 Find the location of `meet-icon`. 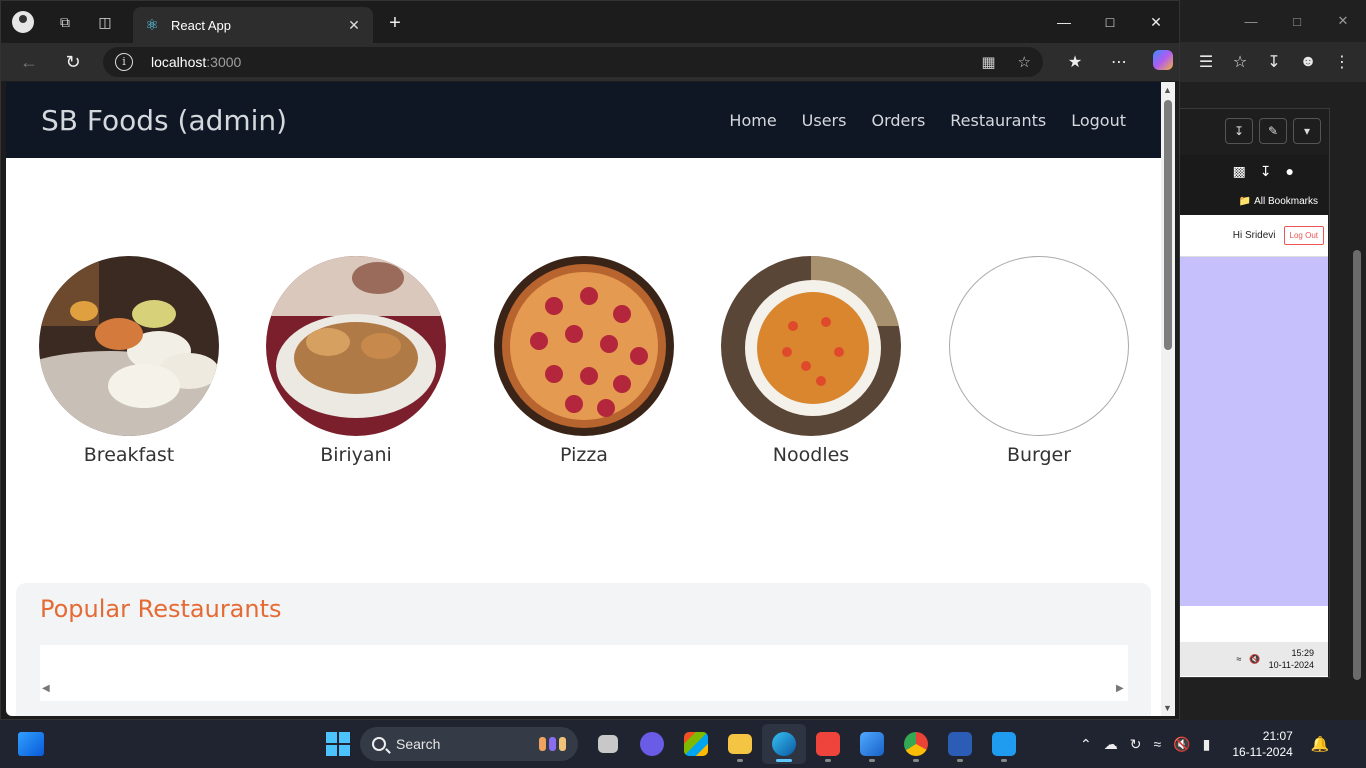

meet-icon is located at coordinates (652, 744).